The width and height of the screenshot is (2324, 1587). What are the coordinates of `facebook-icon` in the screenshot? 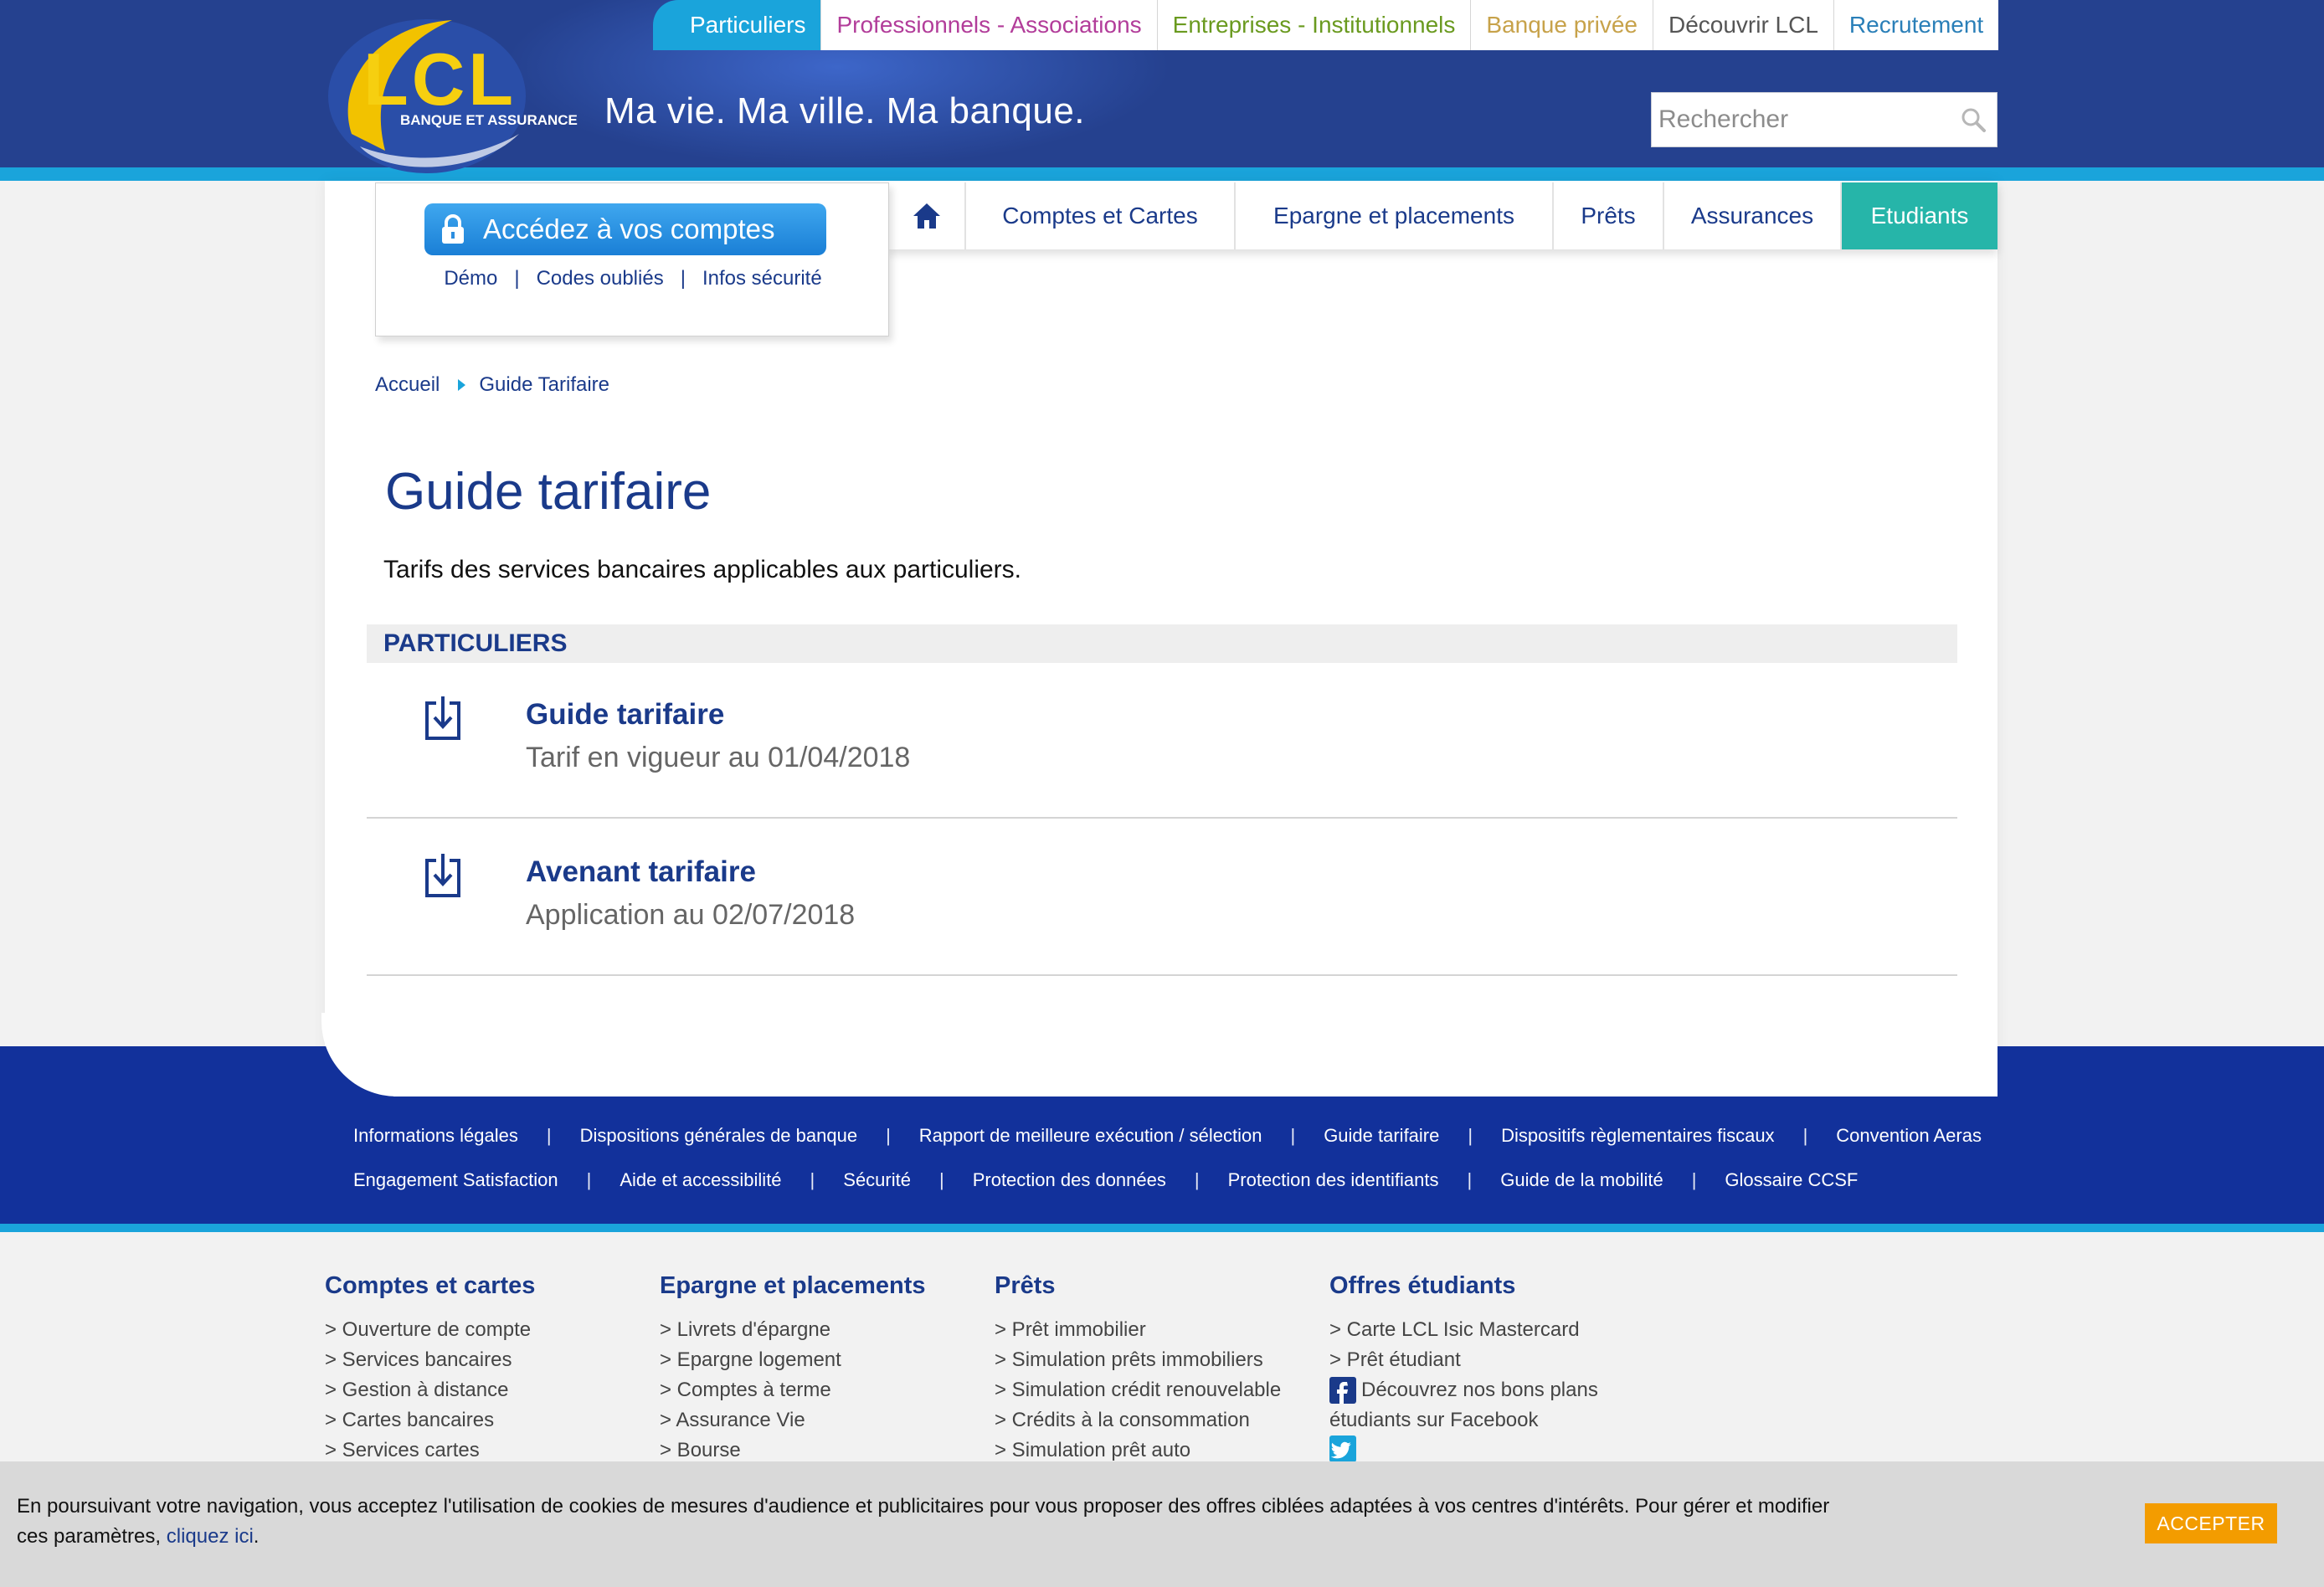 It's located at (1342, 1390).